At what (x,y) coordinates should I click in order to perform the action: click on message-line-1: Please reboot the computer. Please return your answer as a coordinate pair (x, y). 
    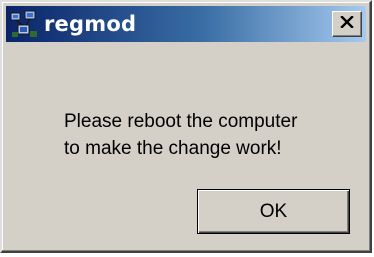
    Looking at the image, I should click on (181, 121).